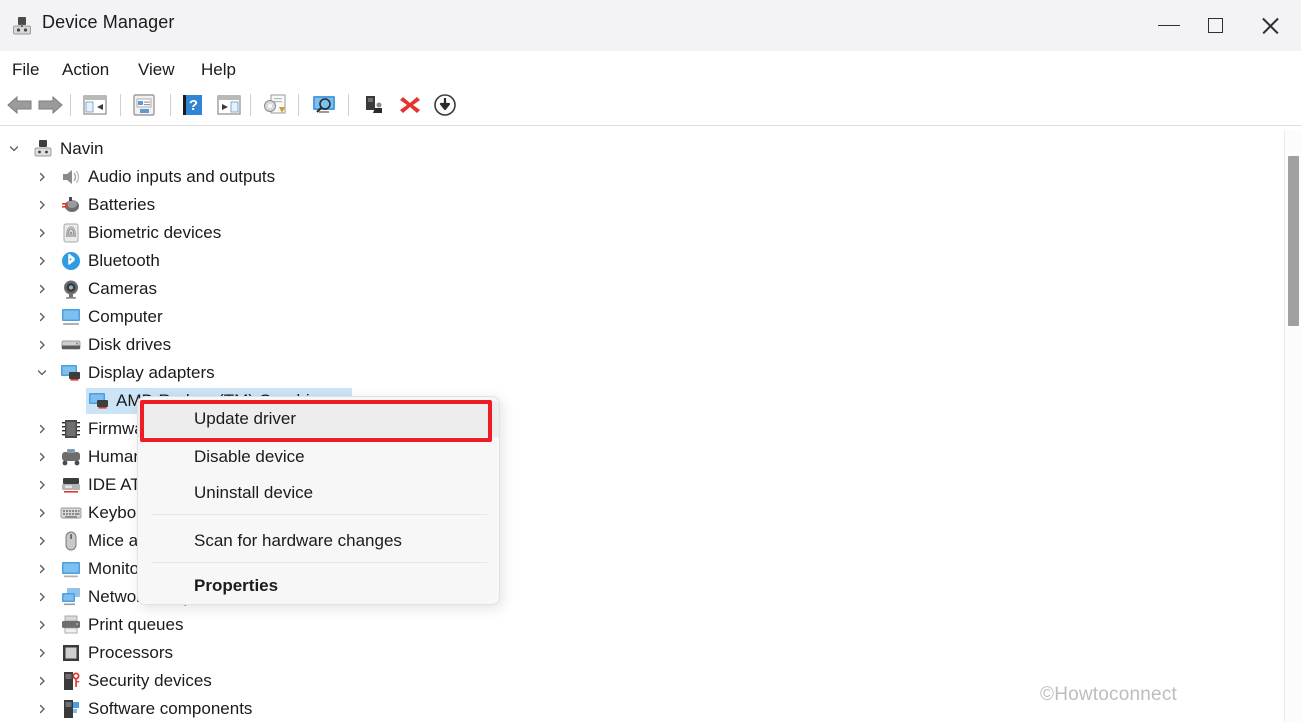 This screenshot has width=1301, height=722. What do you see at coordinates (151, 372) in the screenshot?
I see `tree-item-label: Display adapters` at bounding box center [151, 372].